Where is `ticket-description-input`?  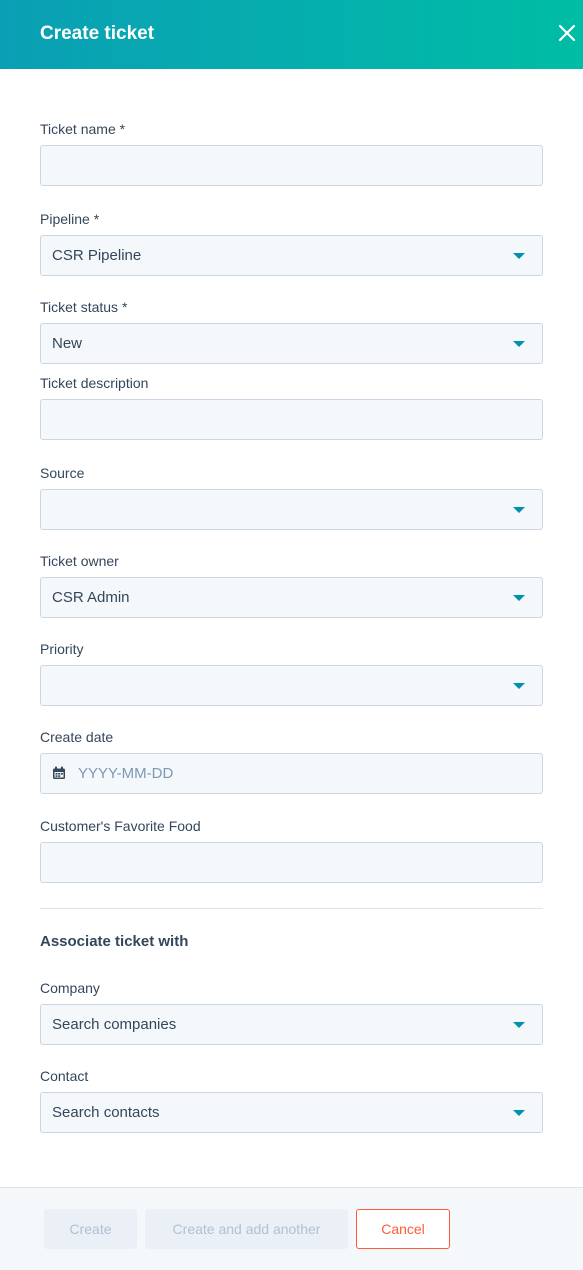
ticket-description-input is located at coordinates (291, 419).